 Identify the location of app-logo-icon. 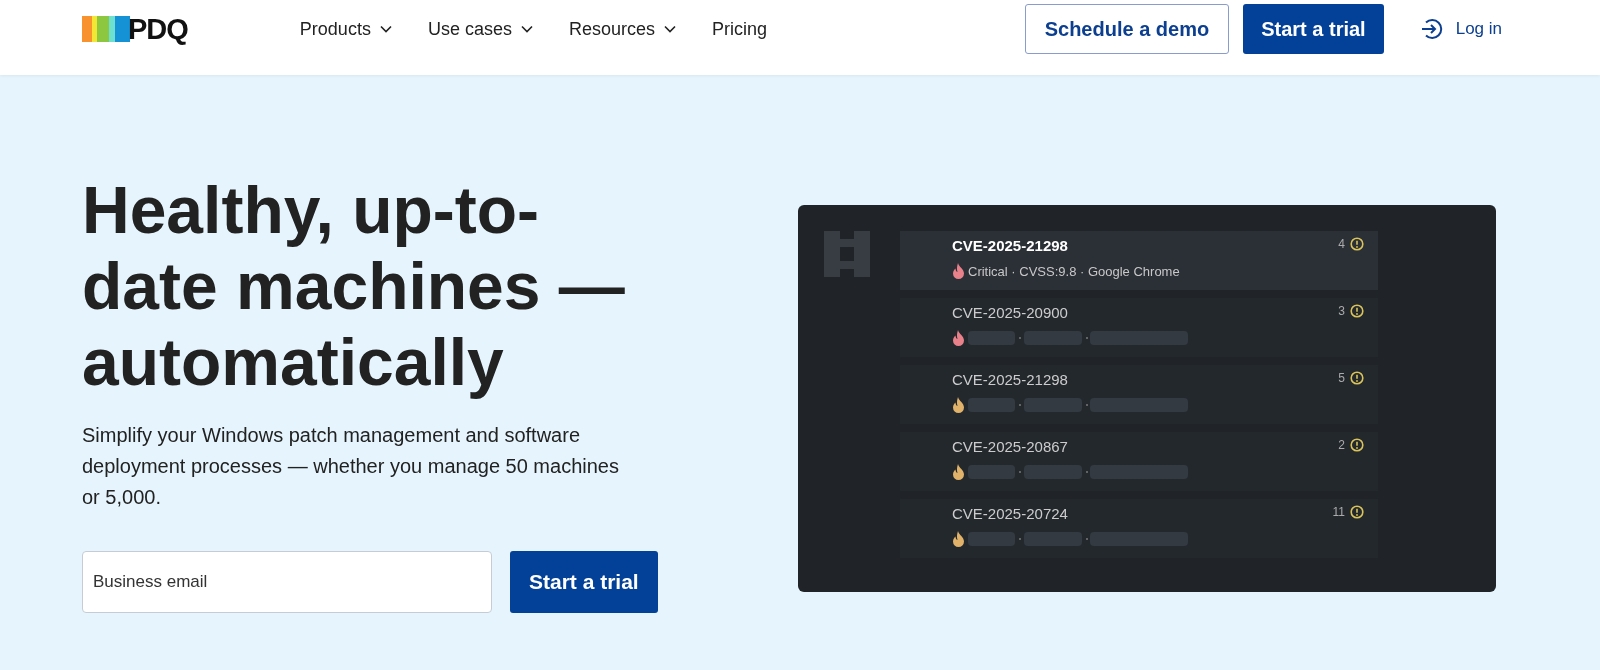
(847, 254).